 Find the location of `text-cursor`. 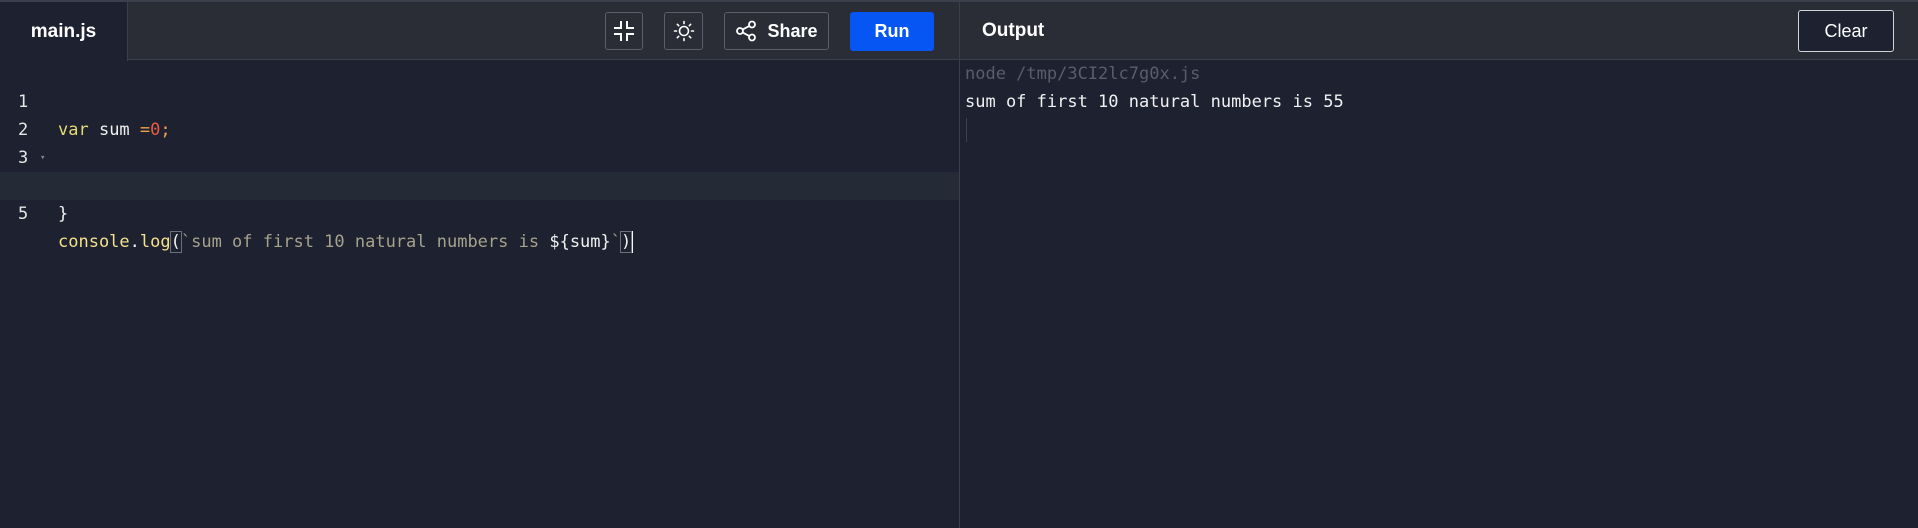

text-cursor is located at coordinates (632, 242).